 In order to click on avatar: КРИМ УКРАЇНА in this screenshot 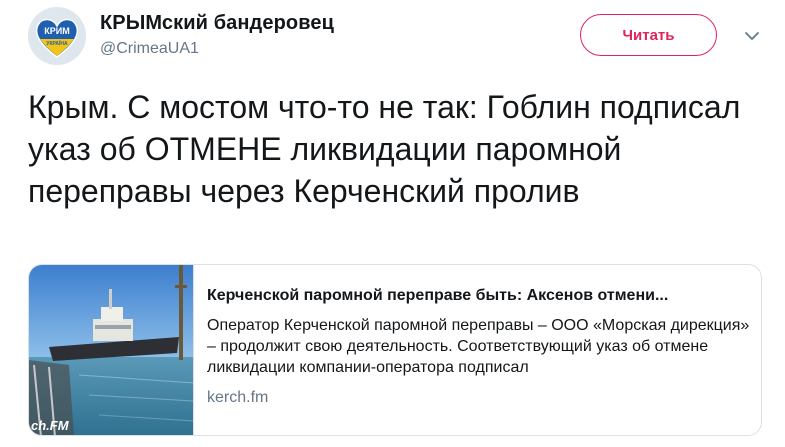, I will do `click(57, 36)`.